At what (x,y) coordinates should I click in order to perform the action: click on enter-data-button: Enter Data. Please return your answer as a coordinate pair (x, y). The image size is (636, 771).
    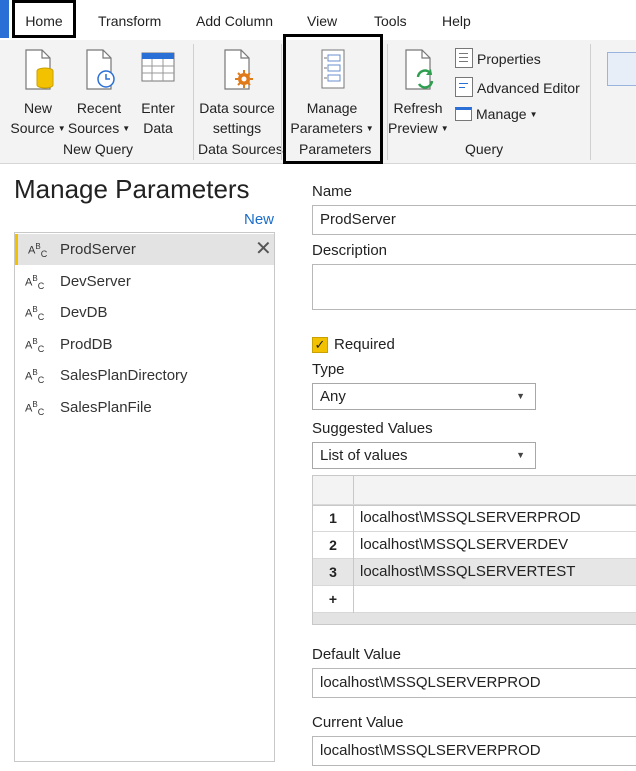
    Looking at the image, I should click on (158, 92).